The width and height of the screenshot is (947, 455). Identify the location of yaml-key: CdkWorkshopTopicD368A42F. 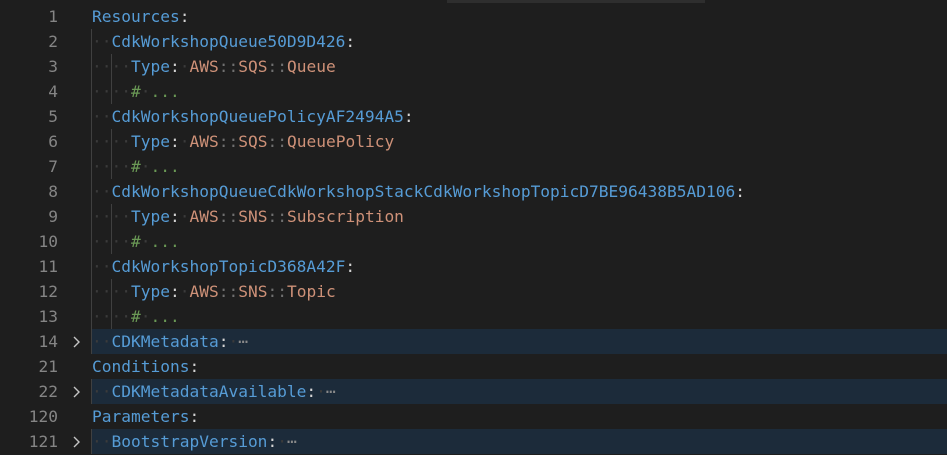
(228, 266).